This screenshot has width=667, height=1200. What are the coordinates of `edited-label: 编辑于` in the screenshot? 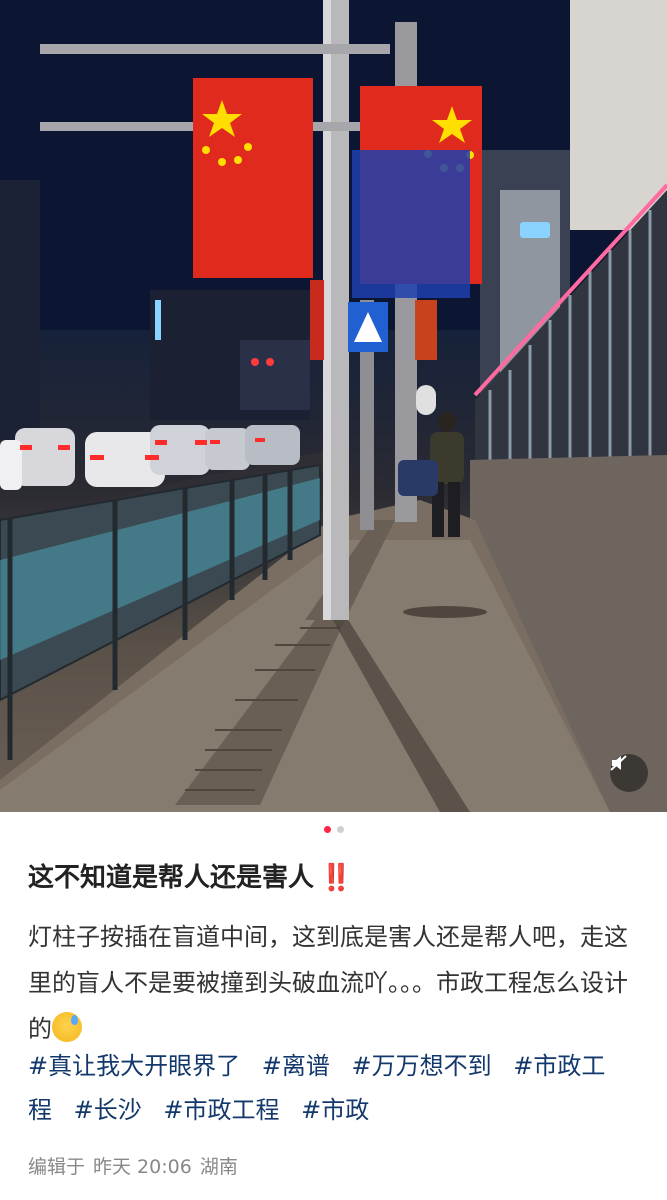 It's located at (57, 1167).